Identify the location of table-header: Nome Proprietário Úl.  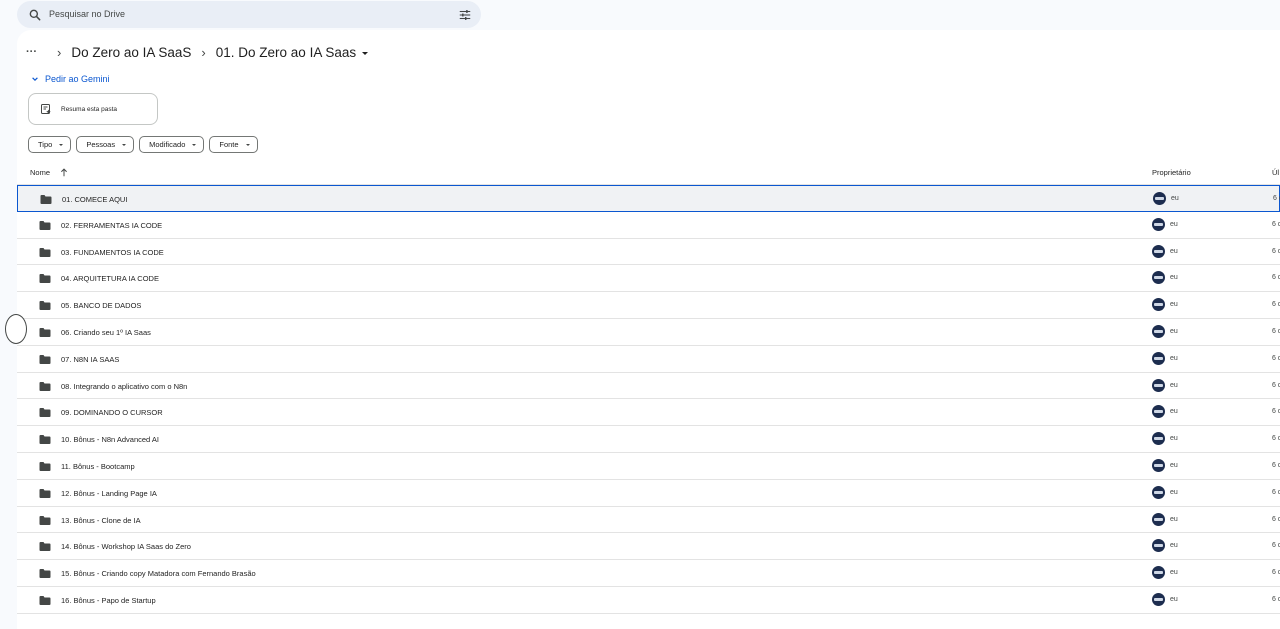
(648, 172).